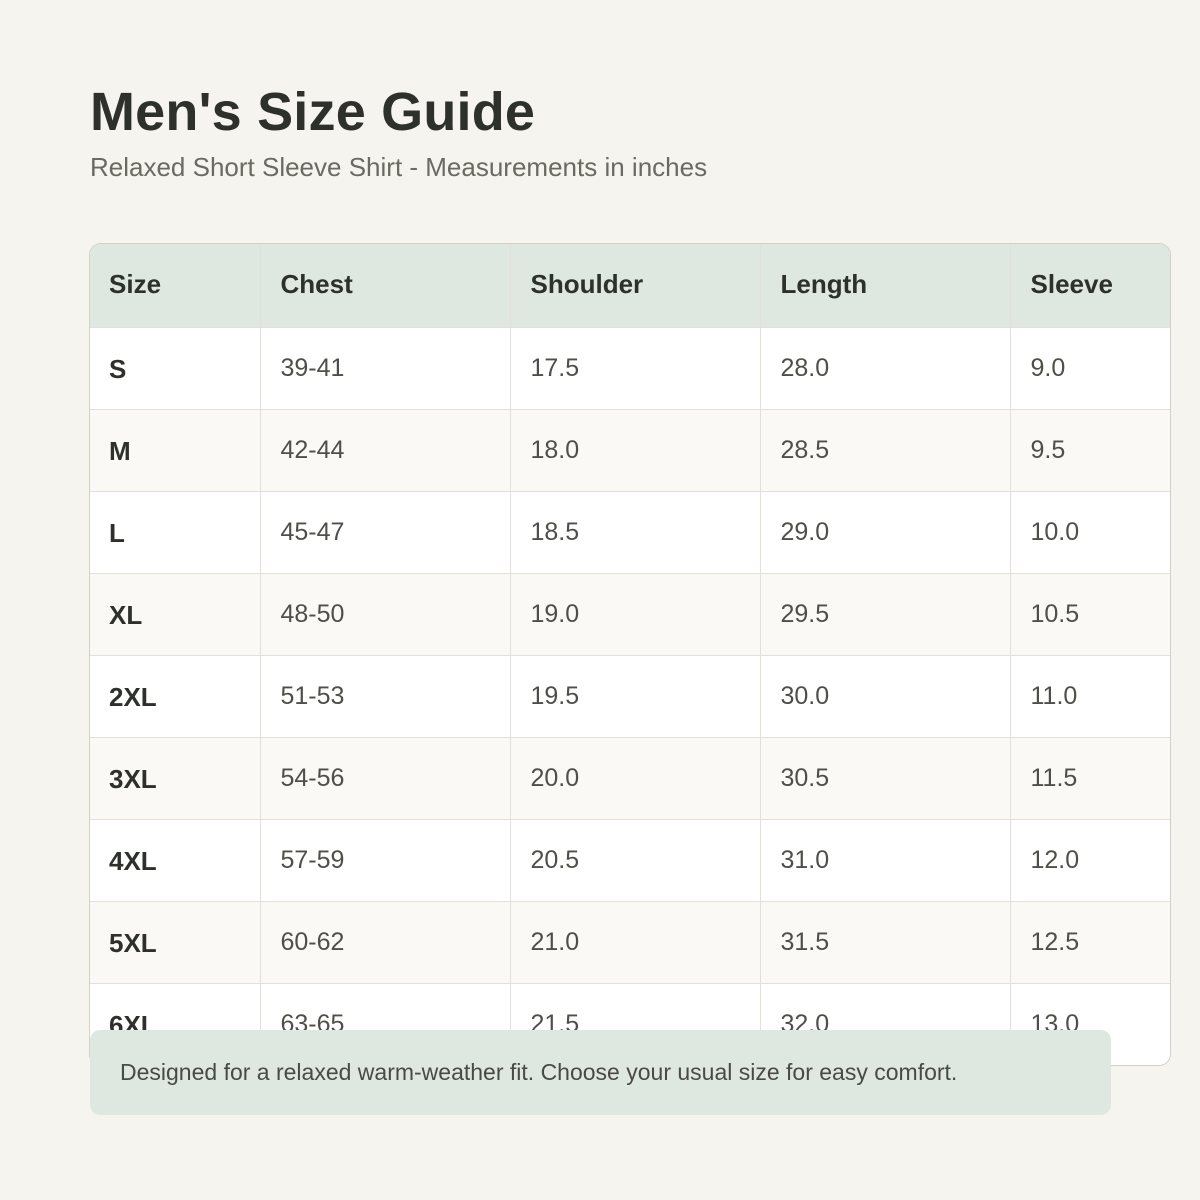 The image size is (1200, 1200). I want to click on shoulder-cell: 18.0, so click(635, 450).